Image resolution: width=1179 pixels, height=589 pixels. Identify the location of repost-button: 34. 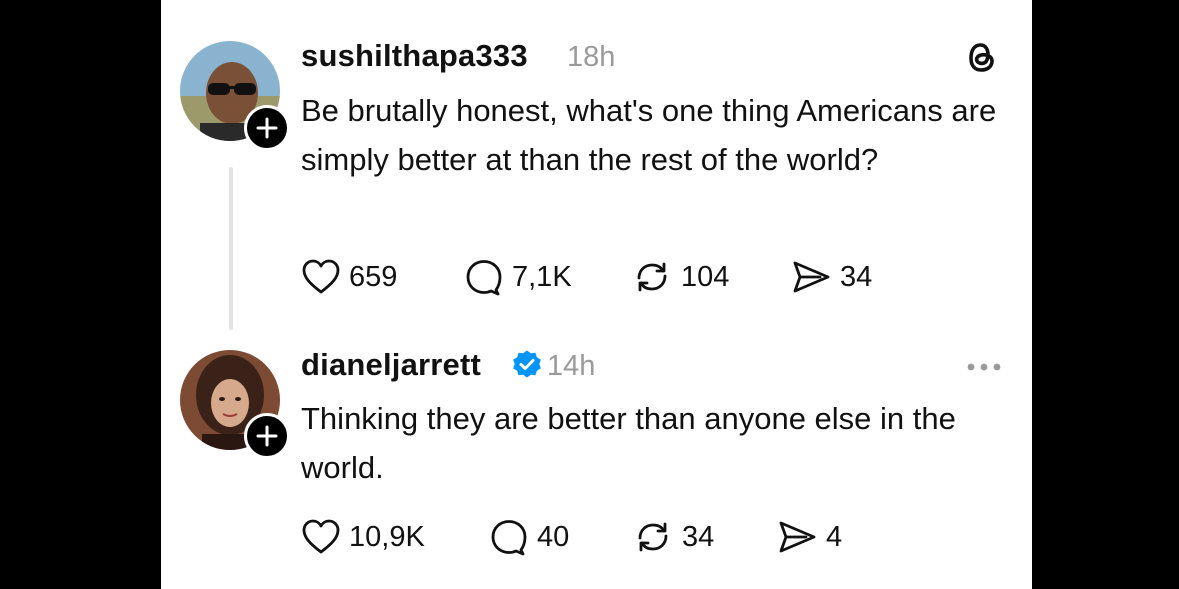
(673, 537).